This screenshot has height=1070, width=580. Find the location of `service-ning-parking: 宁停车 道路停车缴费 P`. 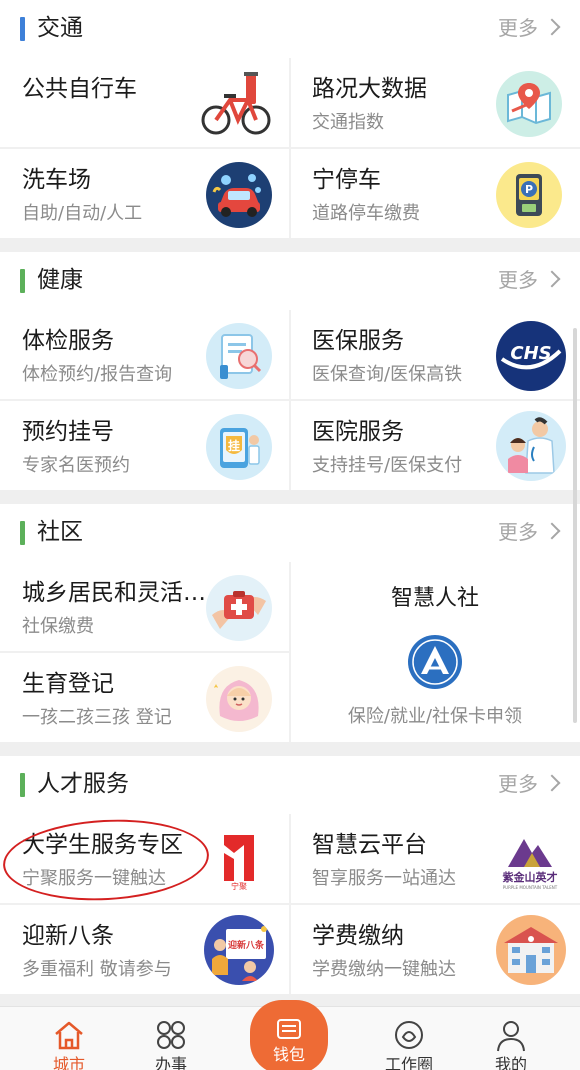

service-ning-parking: 宁停车 道路停车缴费 P is located at coordinates (435, 195).